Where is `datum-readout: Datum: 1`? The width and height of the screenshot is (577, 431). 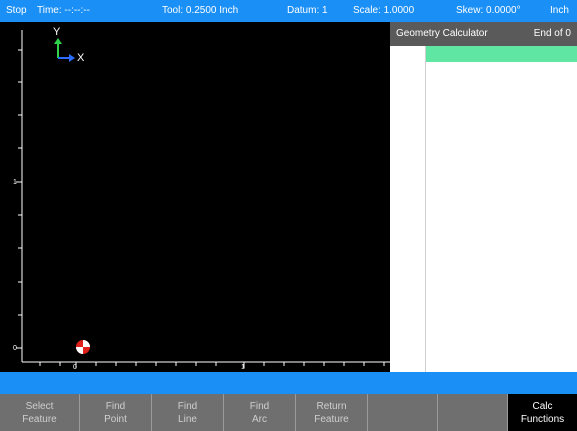 datum-readout: Datum: 1 is located at coordinates (307, 10).